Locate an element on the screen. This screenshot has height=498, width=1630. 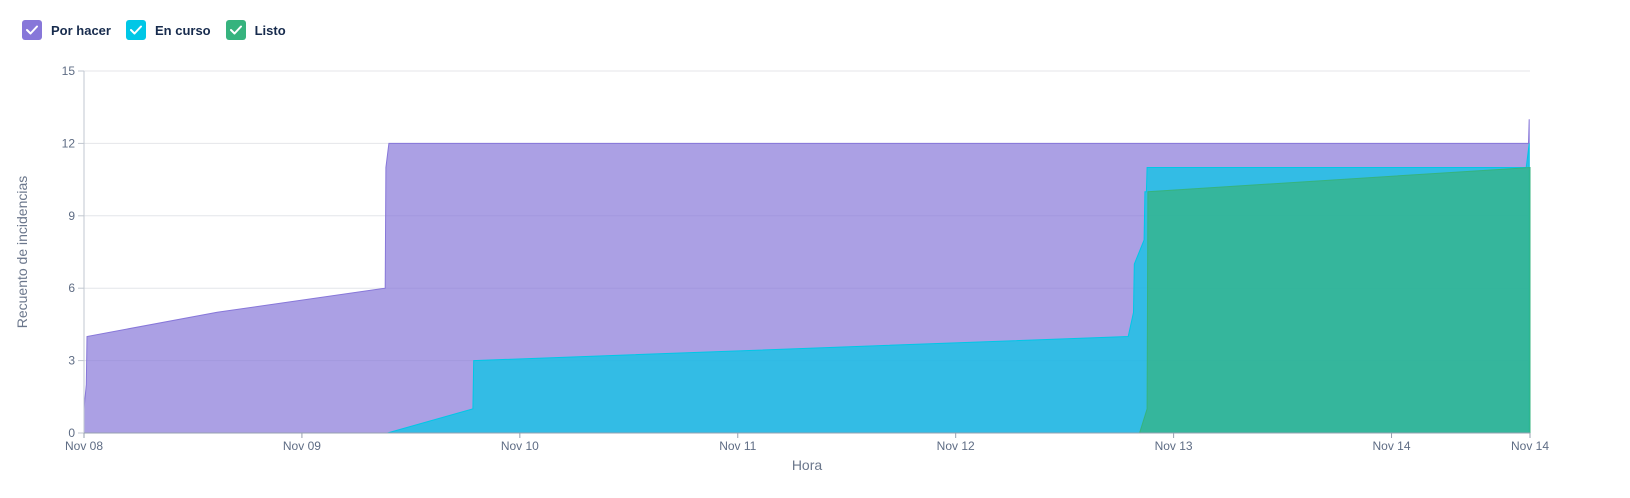
y-axis-ticks: 0 3 6 9 12 15 is located at coordinates (73, 252).